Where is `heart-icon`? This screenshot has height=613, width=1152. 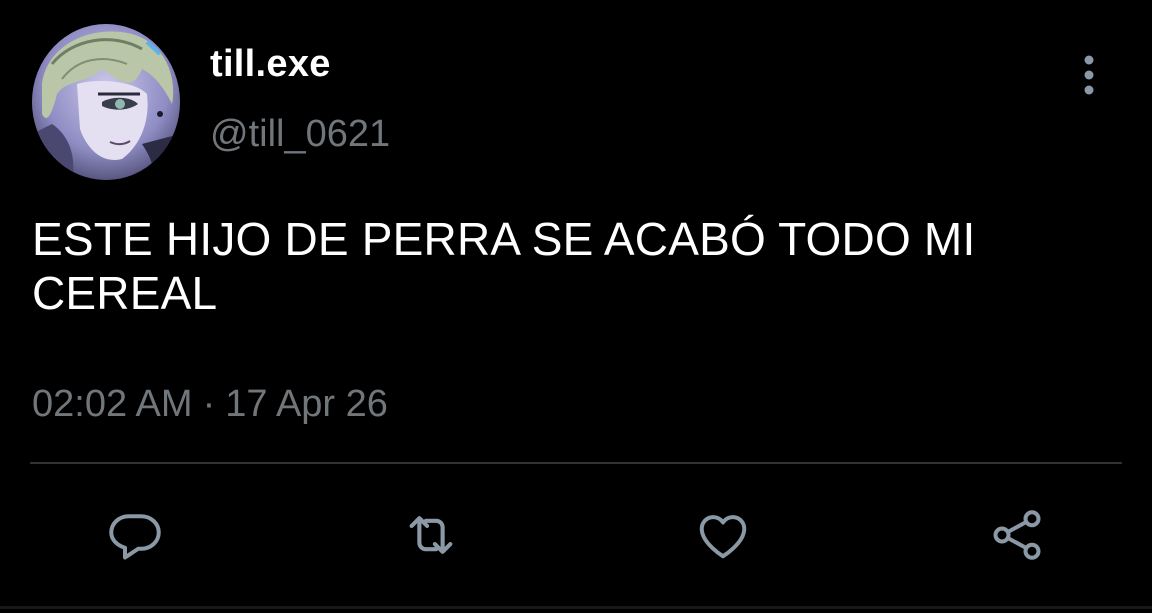 heart-icon is located at coordinates (723, 537).